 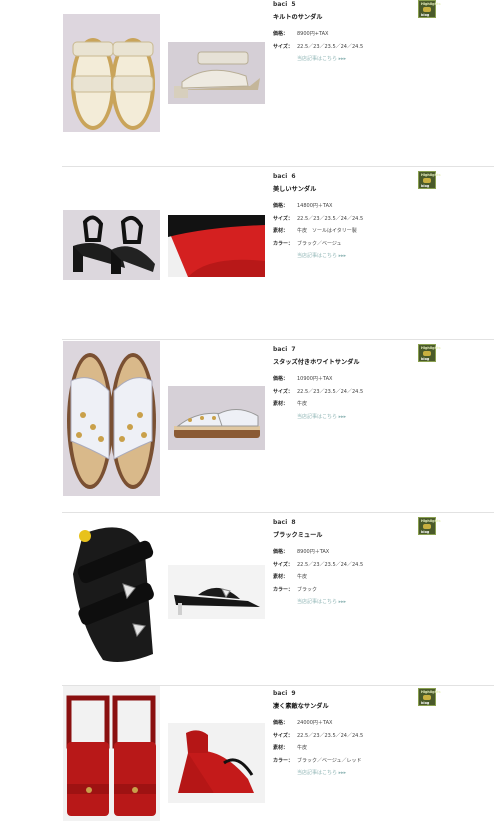 I want to click on red-sole-detail-image, so click(x=216, y=246).